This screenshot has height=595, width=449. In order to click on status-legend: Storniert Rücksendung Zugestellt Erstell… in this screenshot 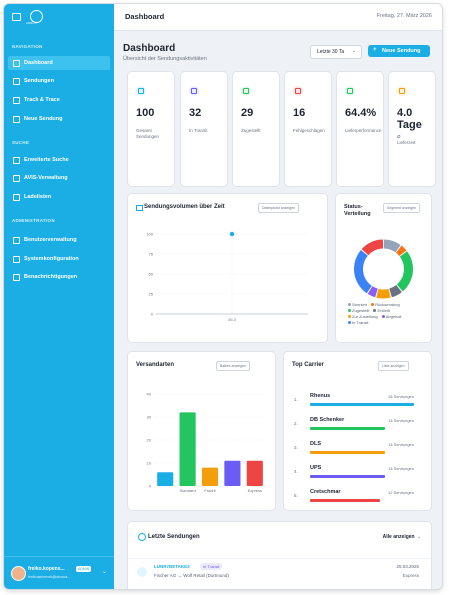, I will do `click(385, 314)`.